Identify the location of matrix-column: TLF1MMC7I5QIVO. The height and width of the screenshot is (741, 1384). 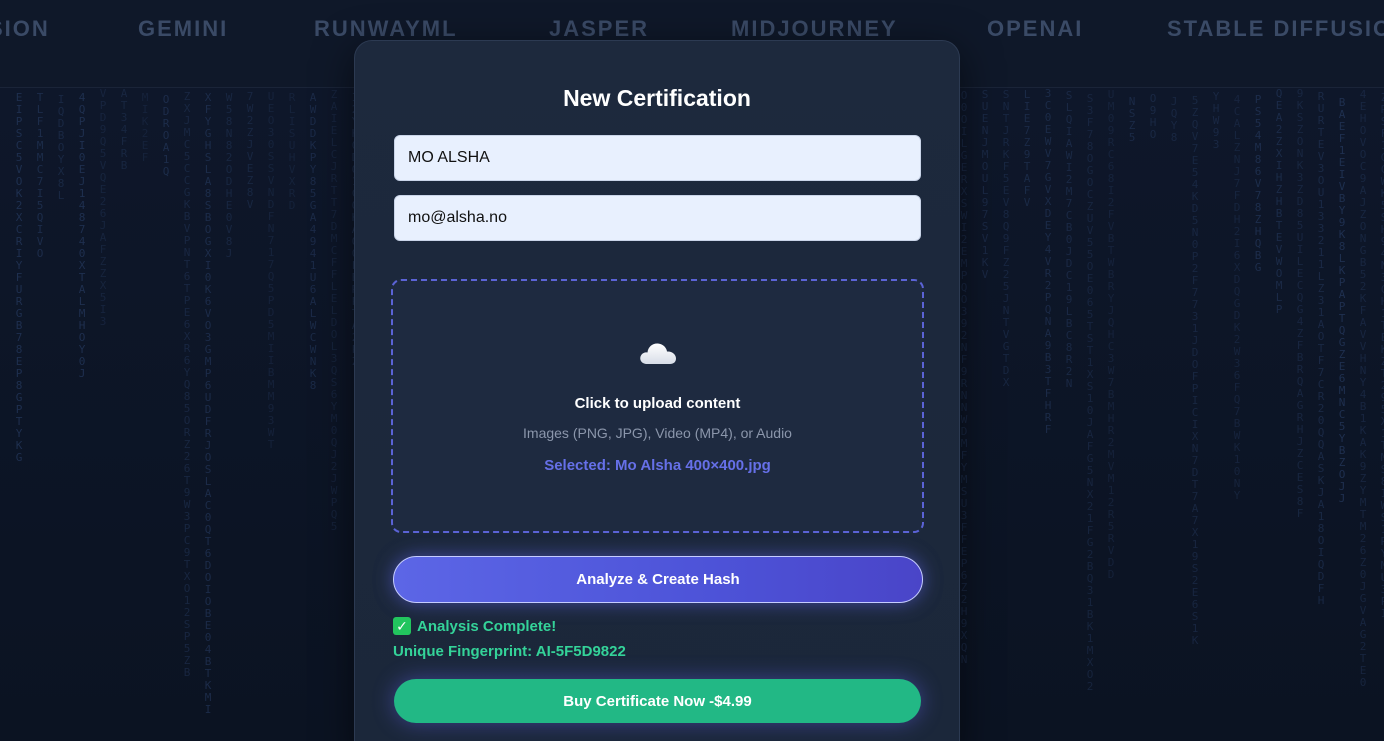
(40, 175).